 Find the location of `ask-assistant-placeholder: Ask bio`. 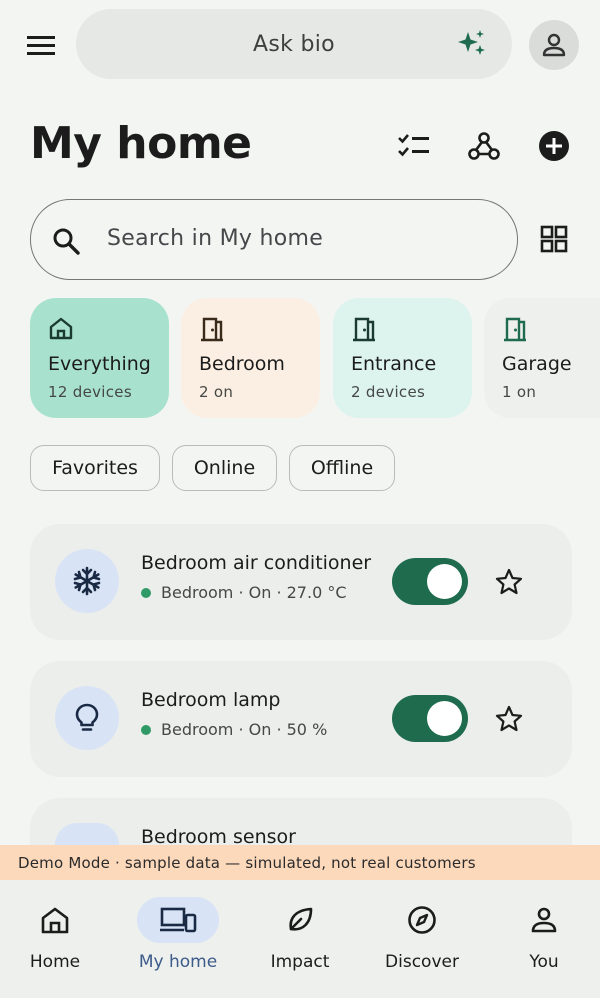

ask-assistant-placeholder: Ask bio is located at coordinates (294, 44).